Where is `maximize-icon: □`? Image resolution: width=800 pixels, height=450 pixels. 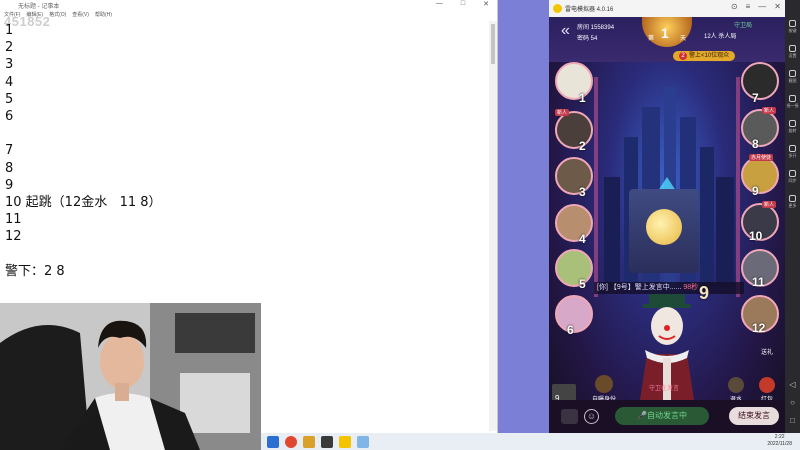
maximize-icon: □ is located at coordinates (463, 4).